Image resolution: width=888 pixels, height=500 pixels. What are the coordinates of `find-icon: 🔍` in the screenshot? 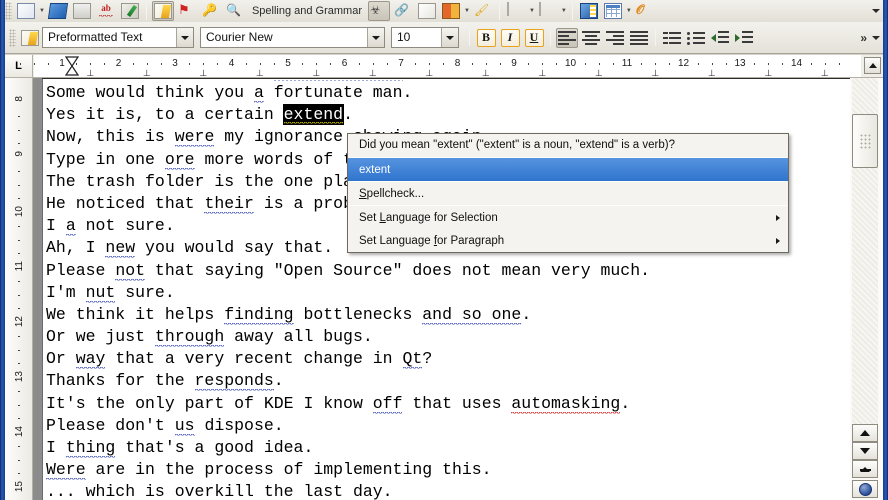 It's located at (235, 11).